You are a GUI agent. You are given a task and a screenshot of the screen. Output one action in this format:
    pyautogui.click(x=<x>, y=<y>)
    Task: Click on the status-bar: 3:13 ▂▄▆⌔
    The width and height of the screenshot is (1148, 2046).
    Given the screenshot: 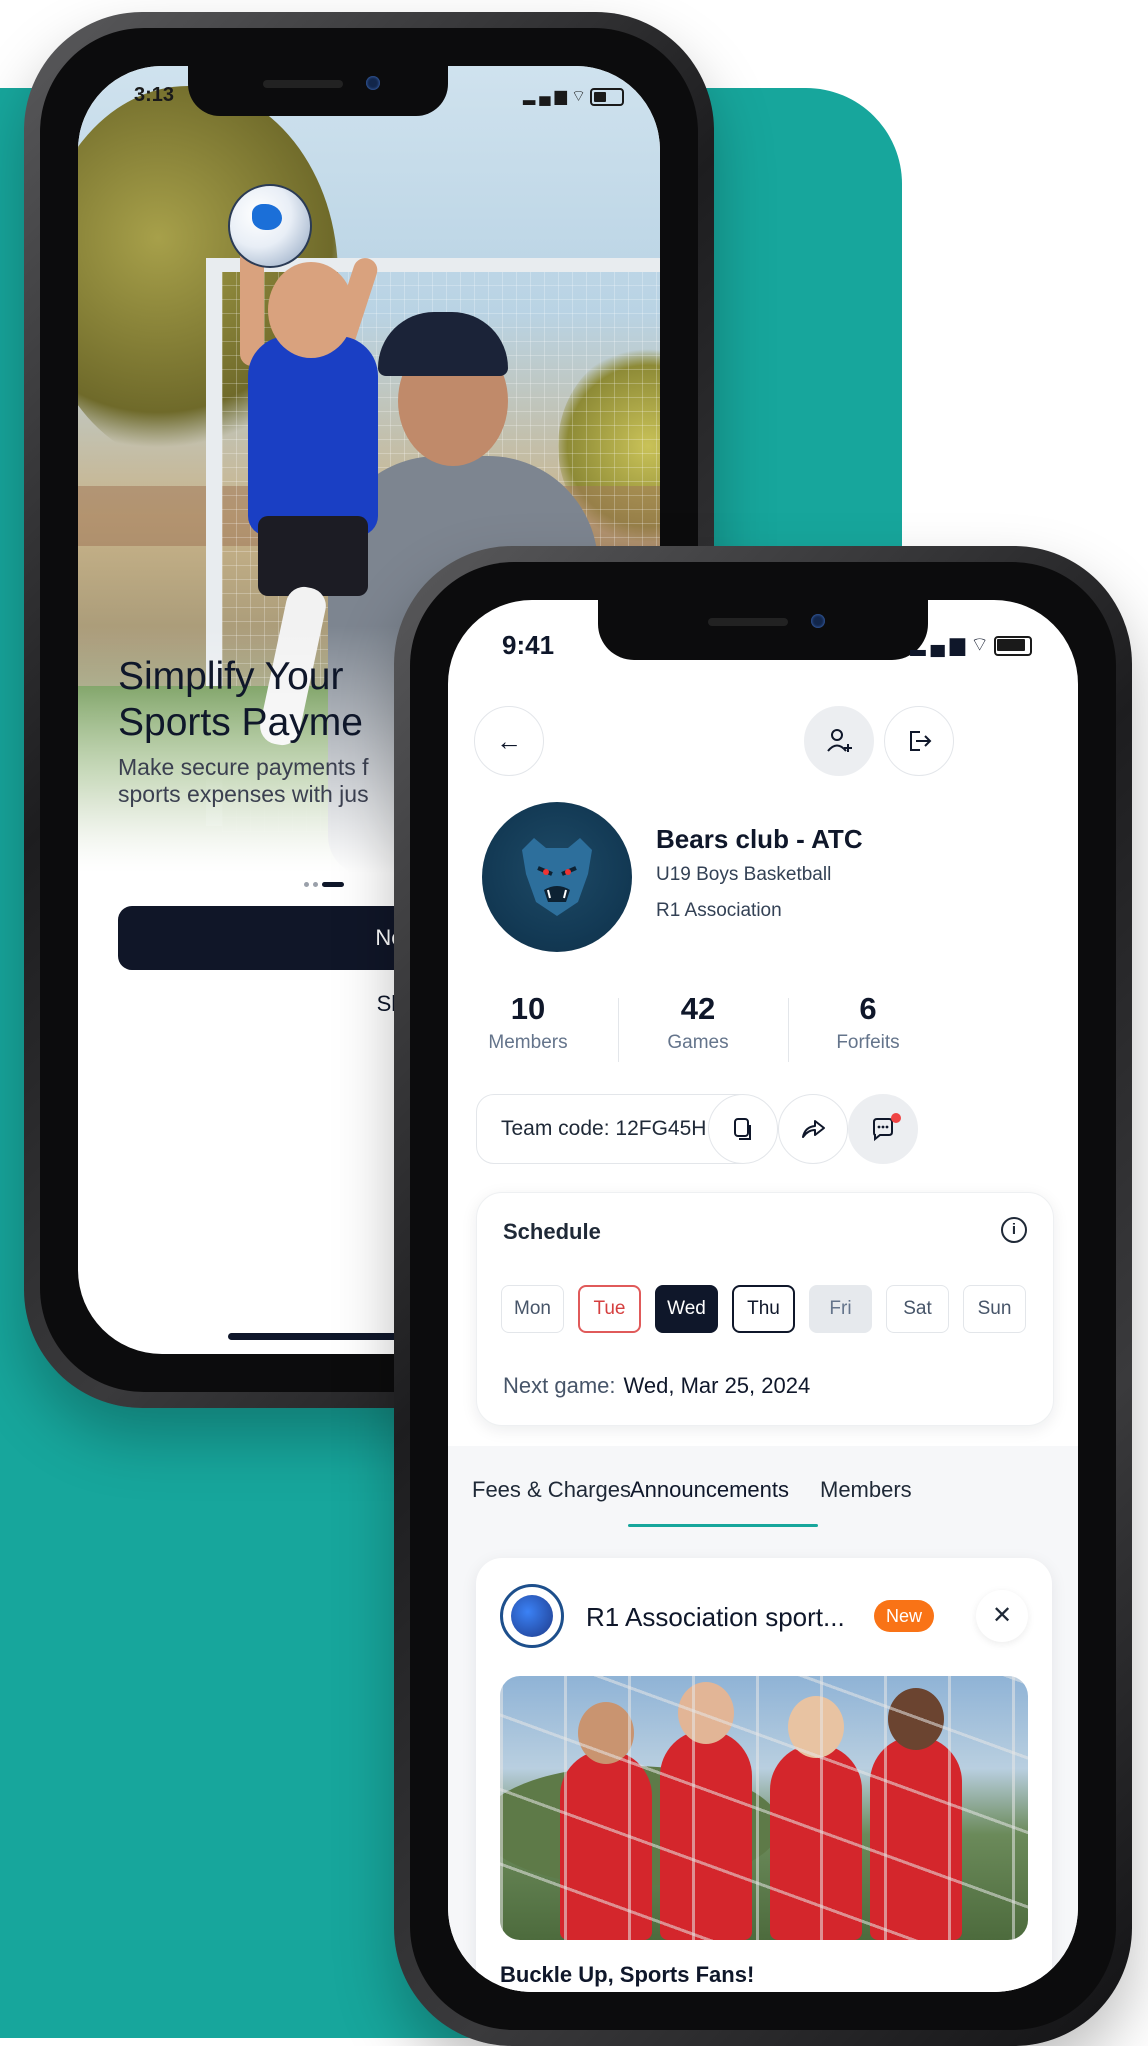 What is the action you would take?
    pyautogui.click(x=369, y=104)
    